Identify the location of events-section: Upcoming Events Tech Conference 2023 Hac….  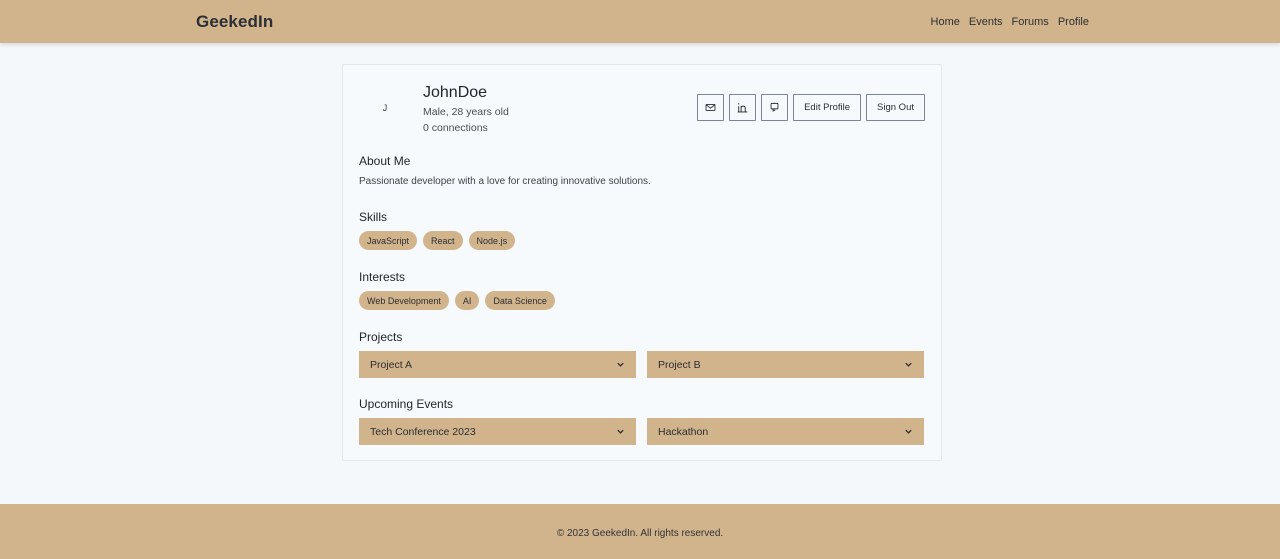
(642, 420).